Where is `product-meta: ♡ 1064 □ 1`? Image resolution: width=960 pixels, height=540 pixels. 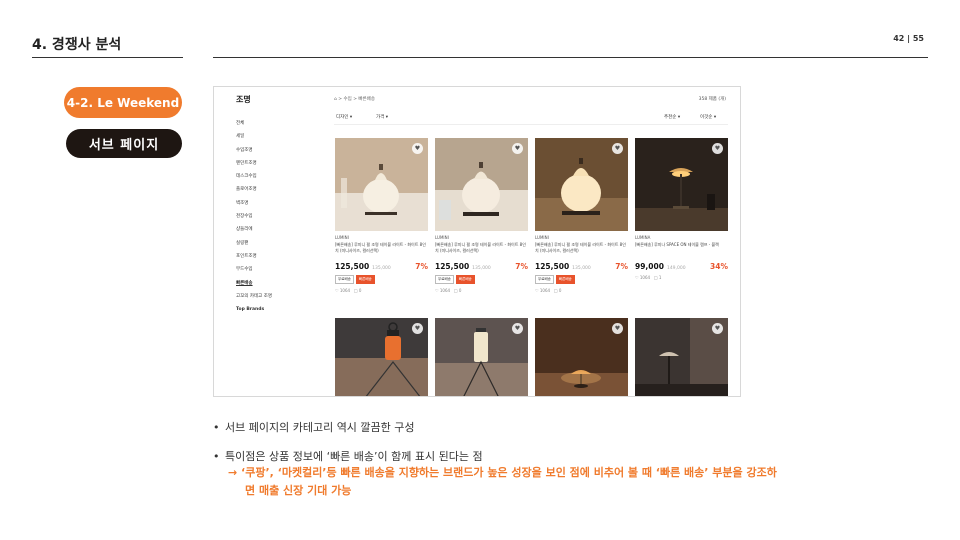
product-meta: ♡ 1064 □ 1 is located at coordinates (648, 277).